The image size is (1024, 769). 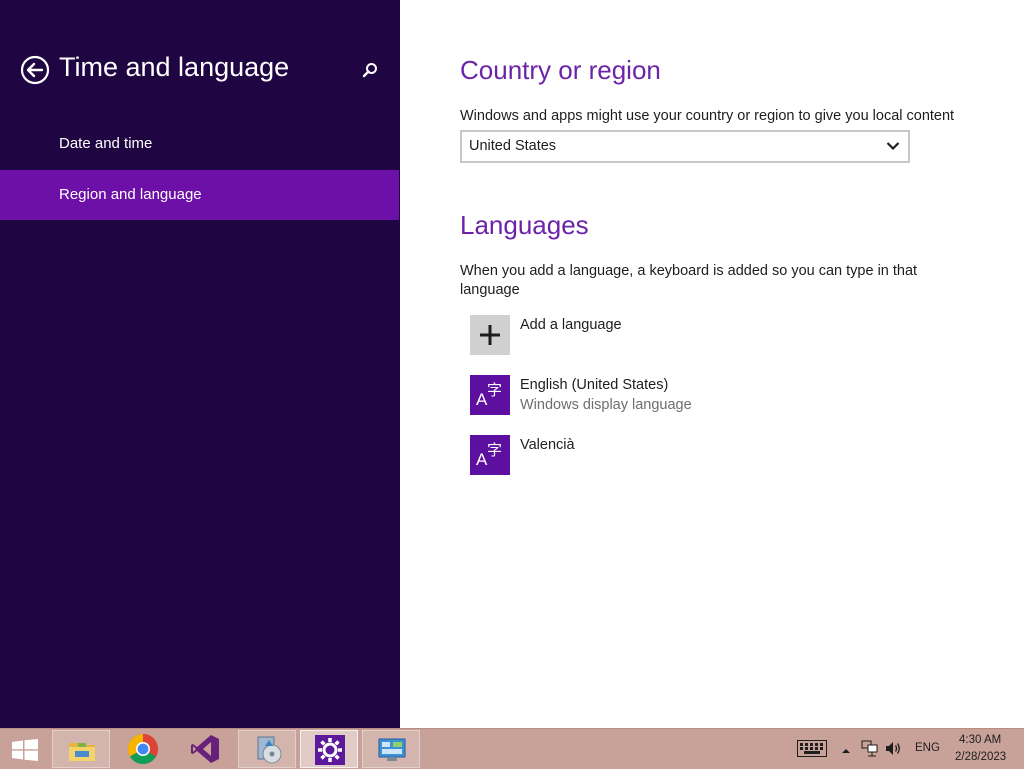 I want to click on show-hidden-icons-button, so click(x=846, y=752).